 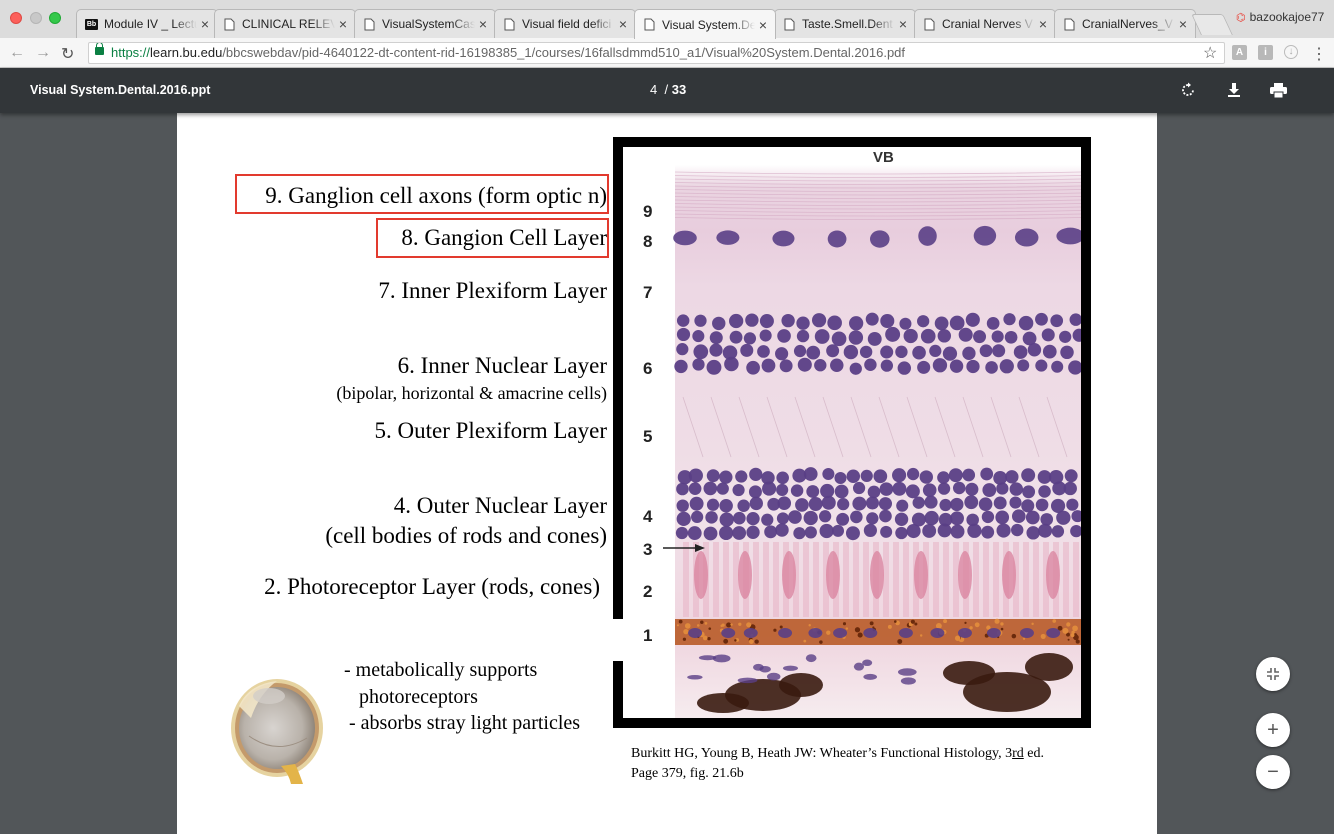 I want to click on close-window-button, so click(x=16, y=18).